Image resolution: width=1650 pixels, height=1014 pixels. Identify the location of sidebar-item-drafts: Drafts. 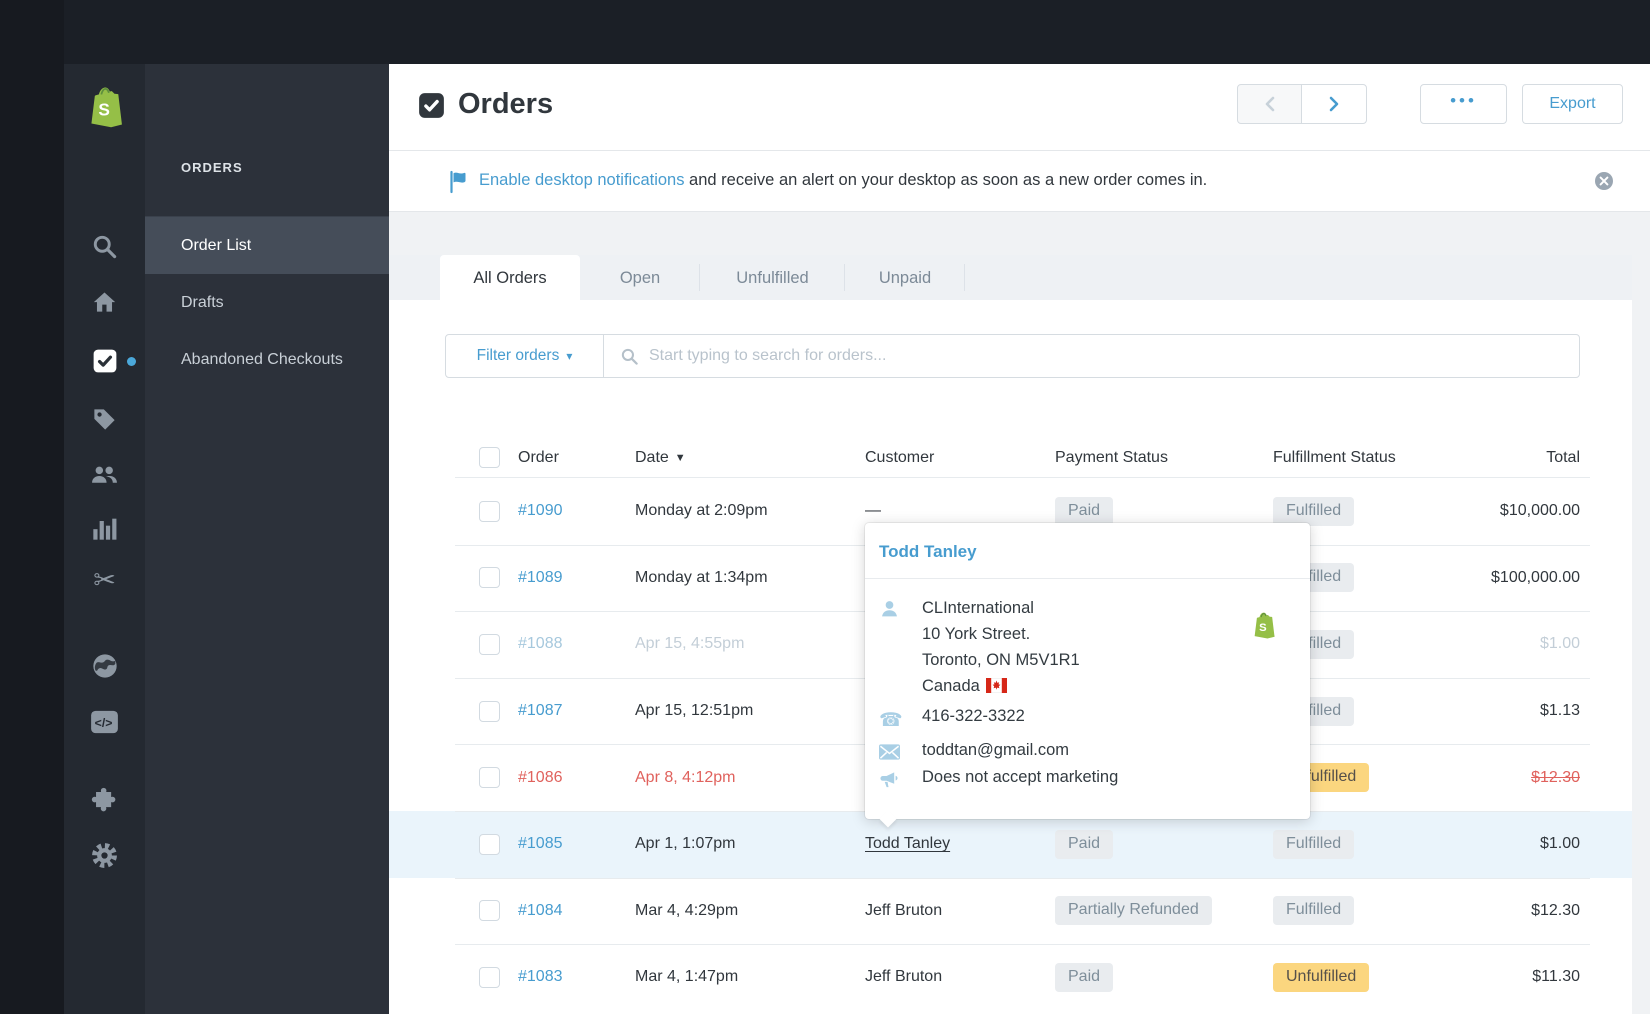
(267, 302).